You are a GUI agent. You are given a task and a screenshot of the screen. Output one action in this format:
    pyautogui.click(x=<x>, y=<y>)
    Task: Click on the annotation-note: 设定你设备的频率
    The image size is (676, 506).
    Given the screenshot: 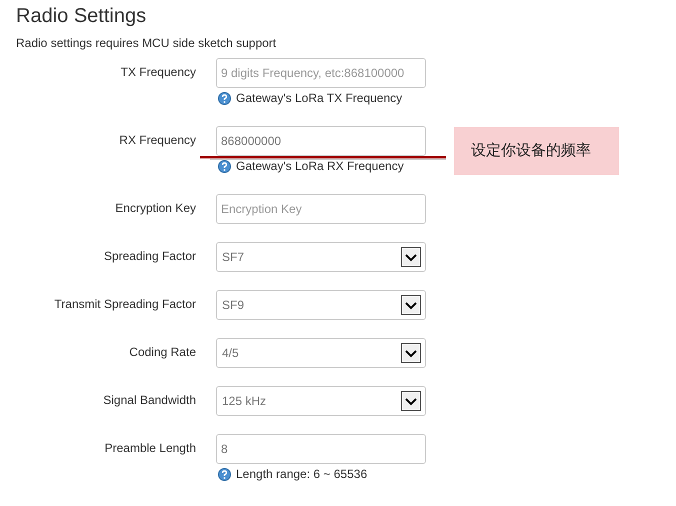 What is the action you would take?
    pyautogui.click(x=536, y=151)
    